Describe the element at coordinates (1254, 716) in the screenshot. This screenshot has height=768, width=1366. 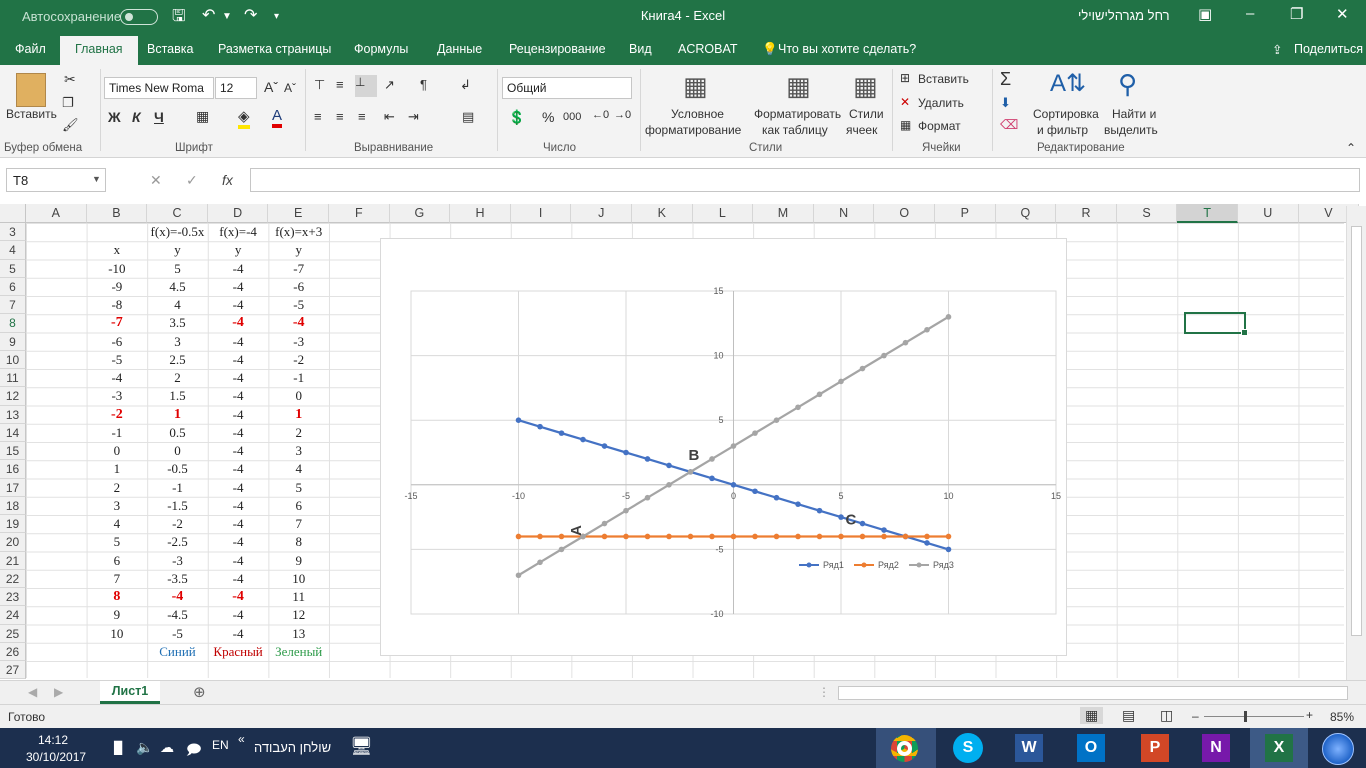
I see `zoom-slider` at that location.